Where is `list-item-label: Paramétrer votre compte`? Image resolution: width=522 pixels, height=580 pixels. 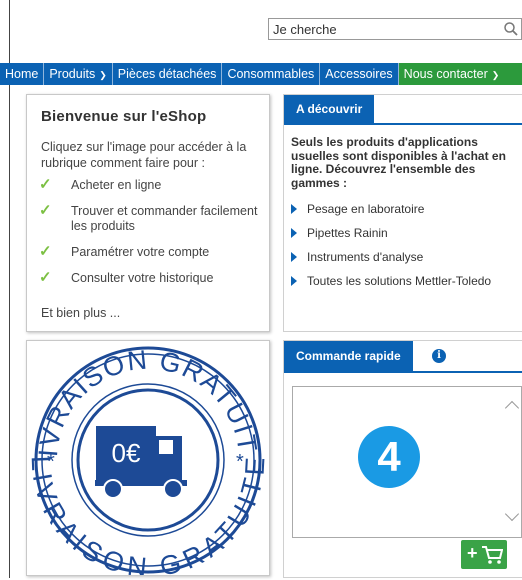 list-item-label: Paramétrer votre compte is located at coordinates (140, 252).